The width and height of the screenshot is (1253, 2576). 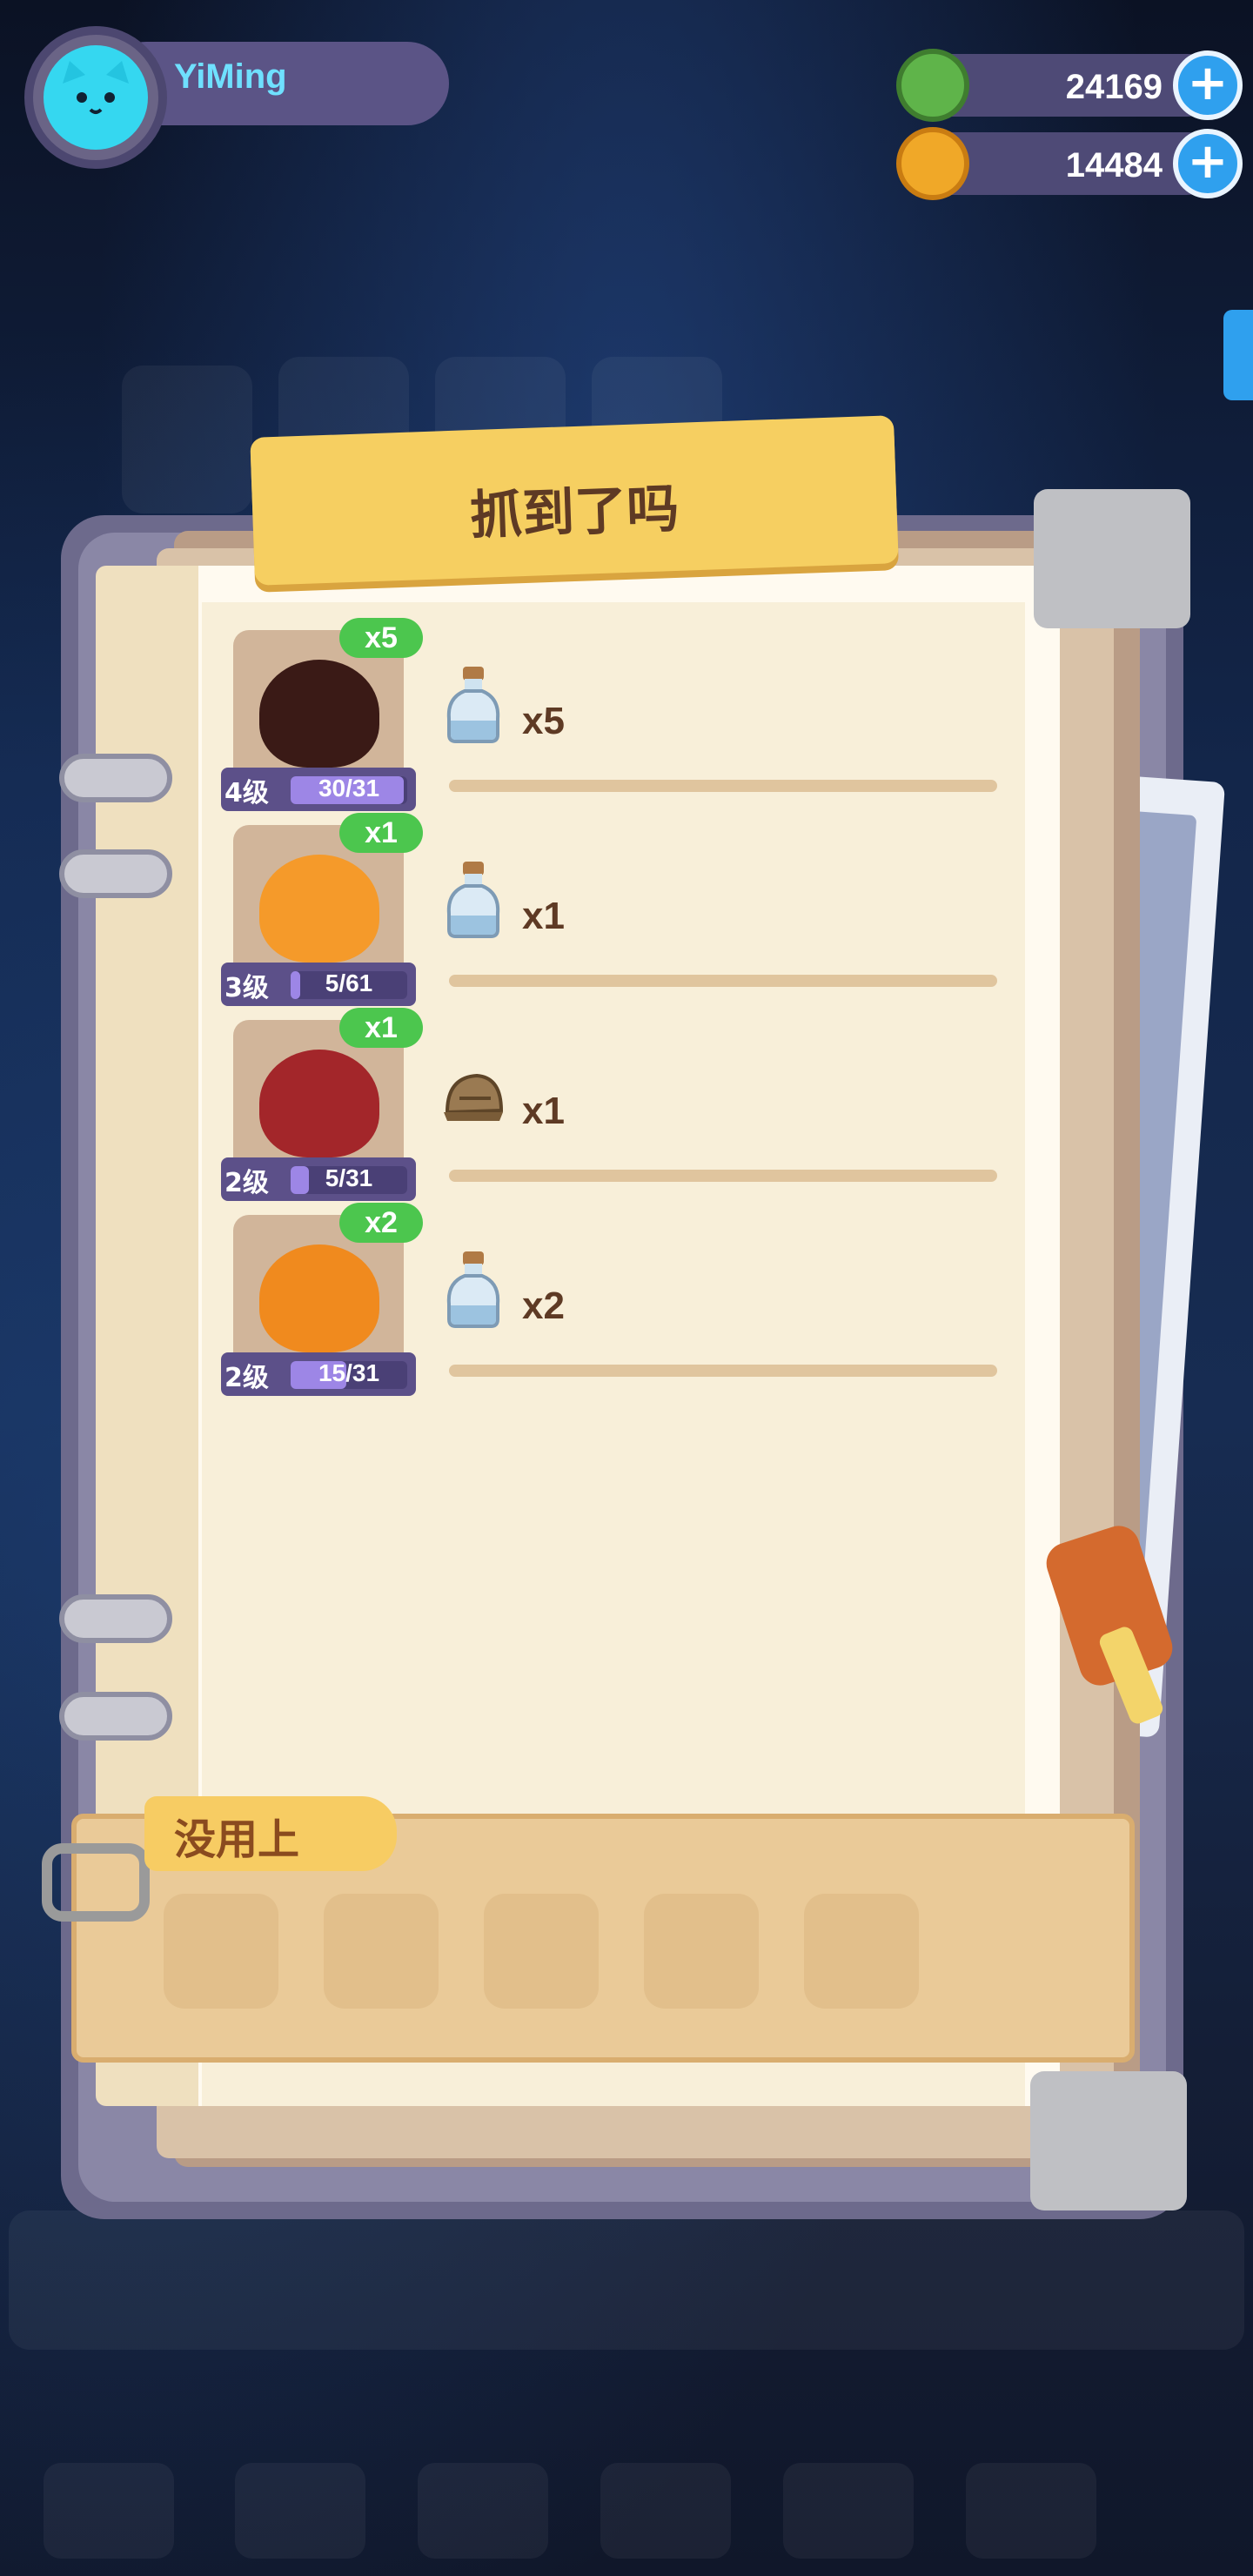 I want to click on player-name: YiMing, so click(x=230, y=77).